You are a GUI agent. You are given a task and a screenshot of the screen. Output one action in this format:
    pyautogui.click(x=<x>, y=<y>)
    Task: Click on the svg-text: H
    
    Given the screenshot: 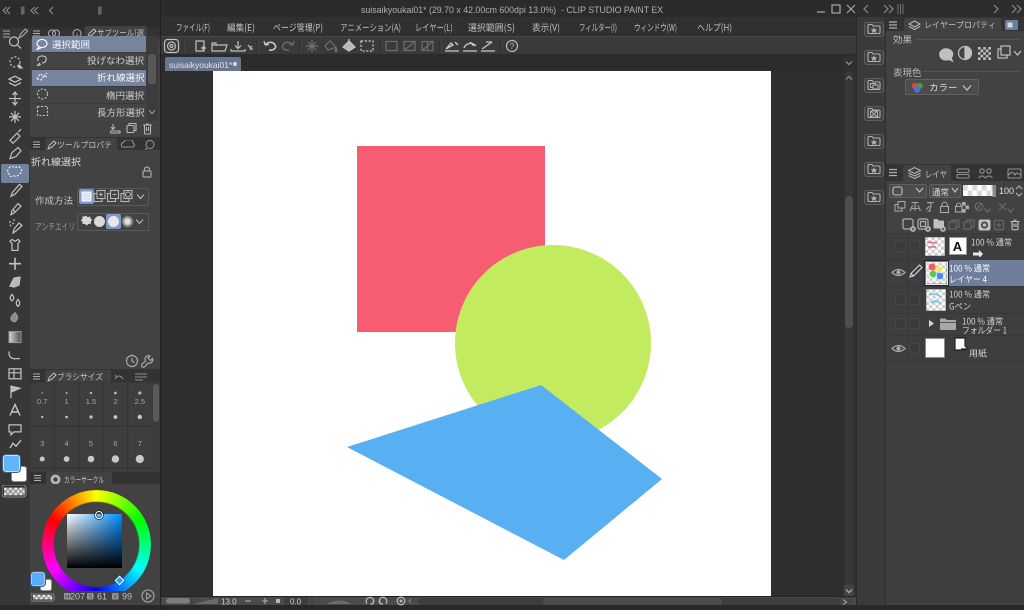 What is the action you would take?
    pyautogui.click(x=67, y=598)
    